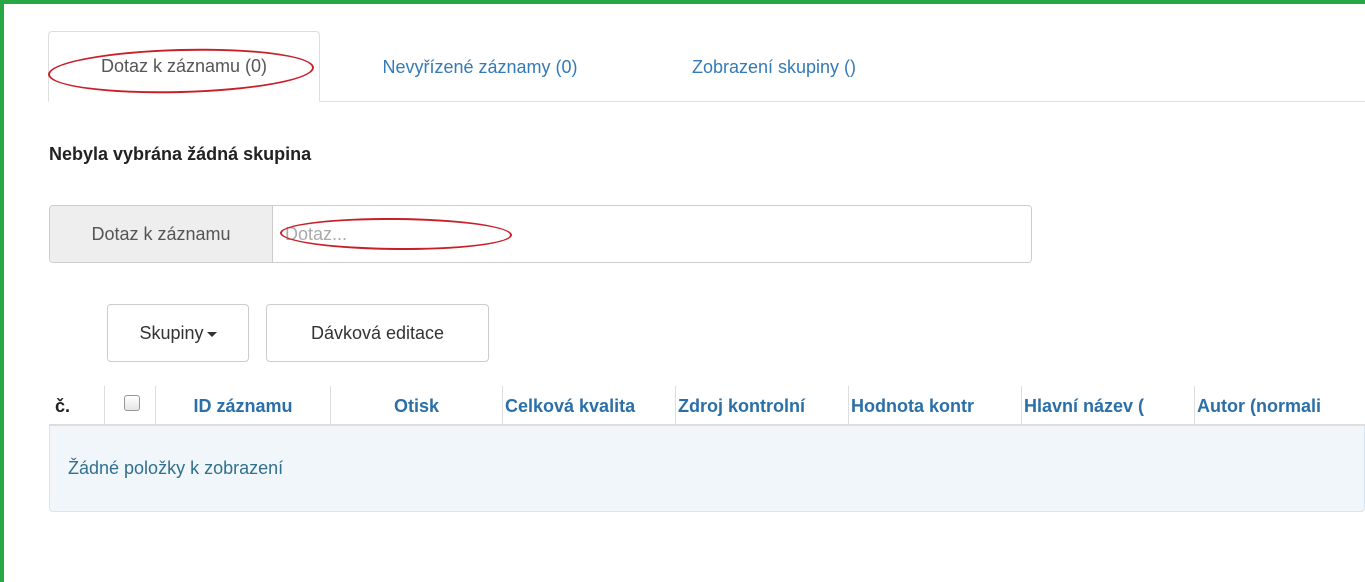 The image size is (1365, 582). Describe the element at coordinates (652, 234) in the screenshot. I see `query-input` at that location.